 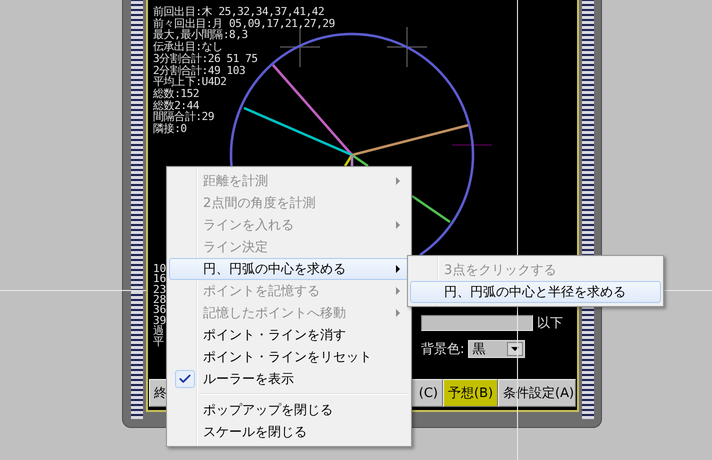 I want to click on stats-line: 総数:152, so click(x=176, y=94).